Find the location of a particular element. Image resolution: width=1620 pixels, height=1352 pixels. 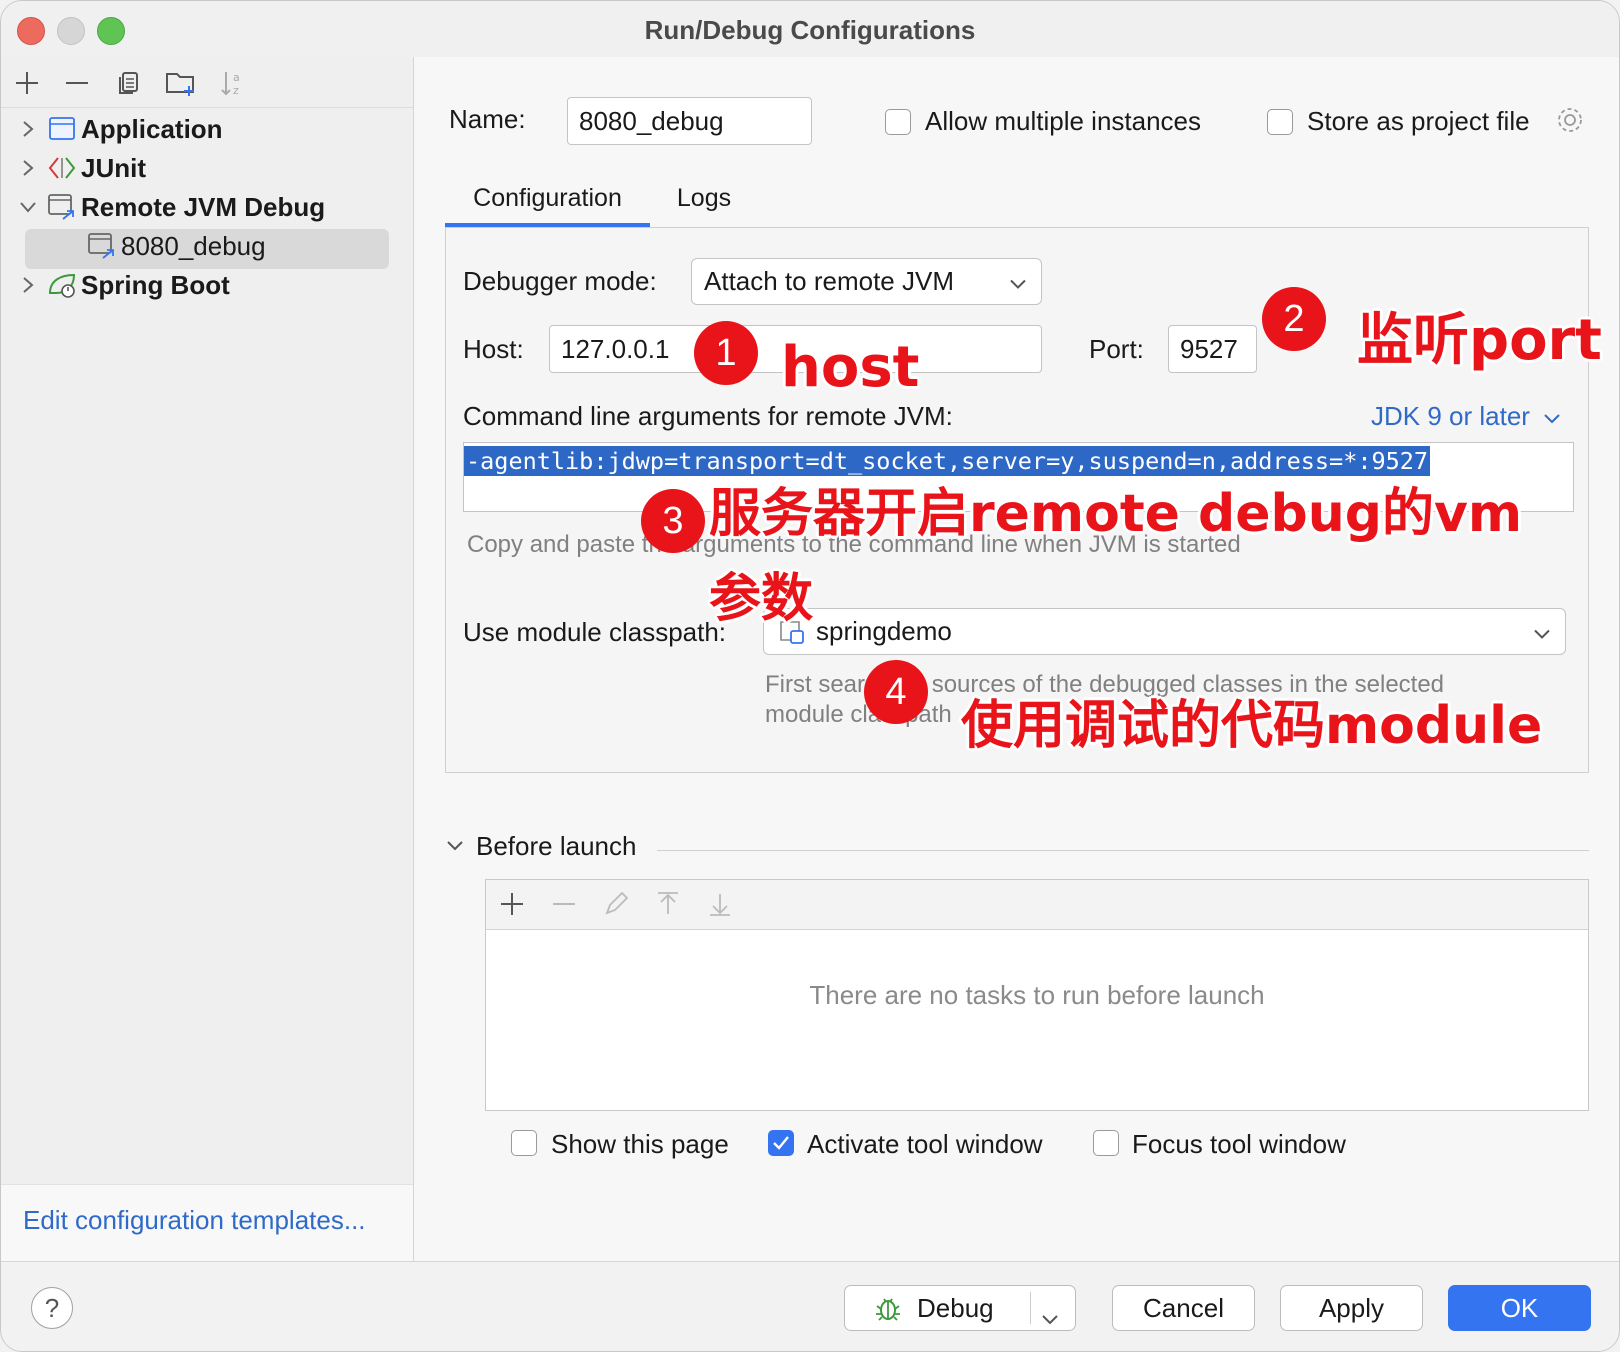

sidebar-toolbar: az is located at coordinates (207, 82).